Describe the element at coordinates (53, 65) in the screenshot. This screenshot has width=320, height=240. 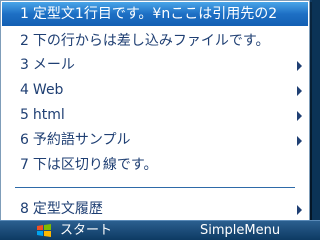
I see `menu-item-label: メール` at that location.